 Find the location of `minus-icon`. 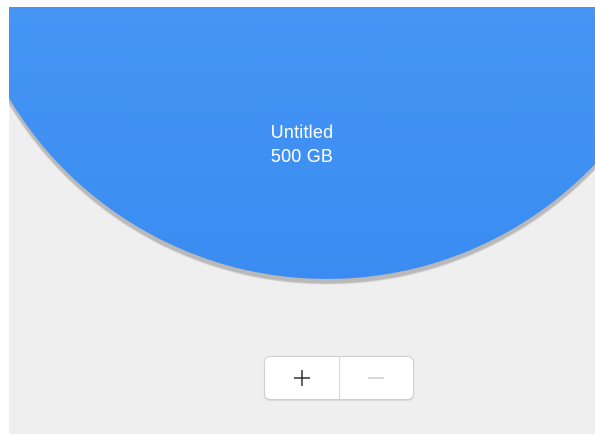

minus-icon is located at coordinates (376, 378).